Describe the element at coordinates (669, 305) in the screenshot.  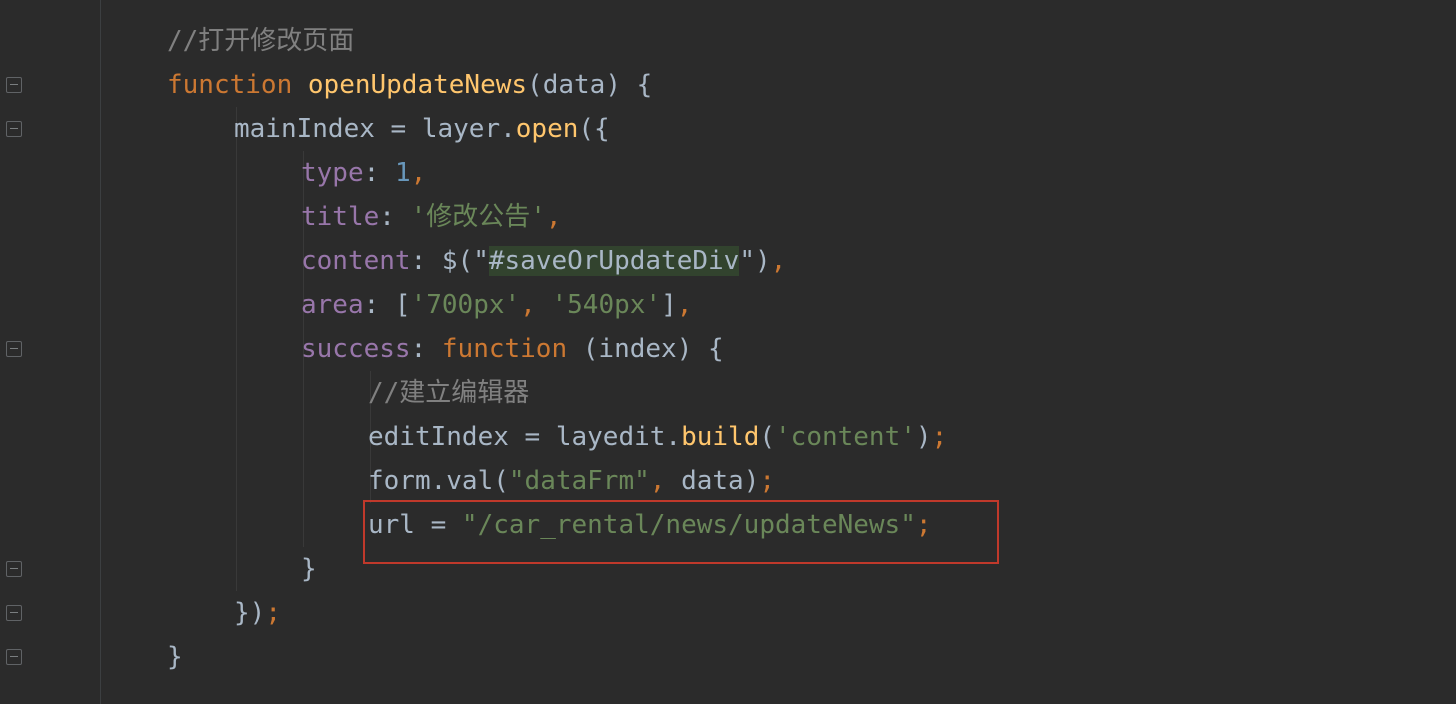
I see `code-token: ]` at that location.